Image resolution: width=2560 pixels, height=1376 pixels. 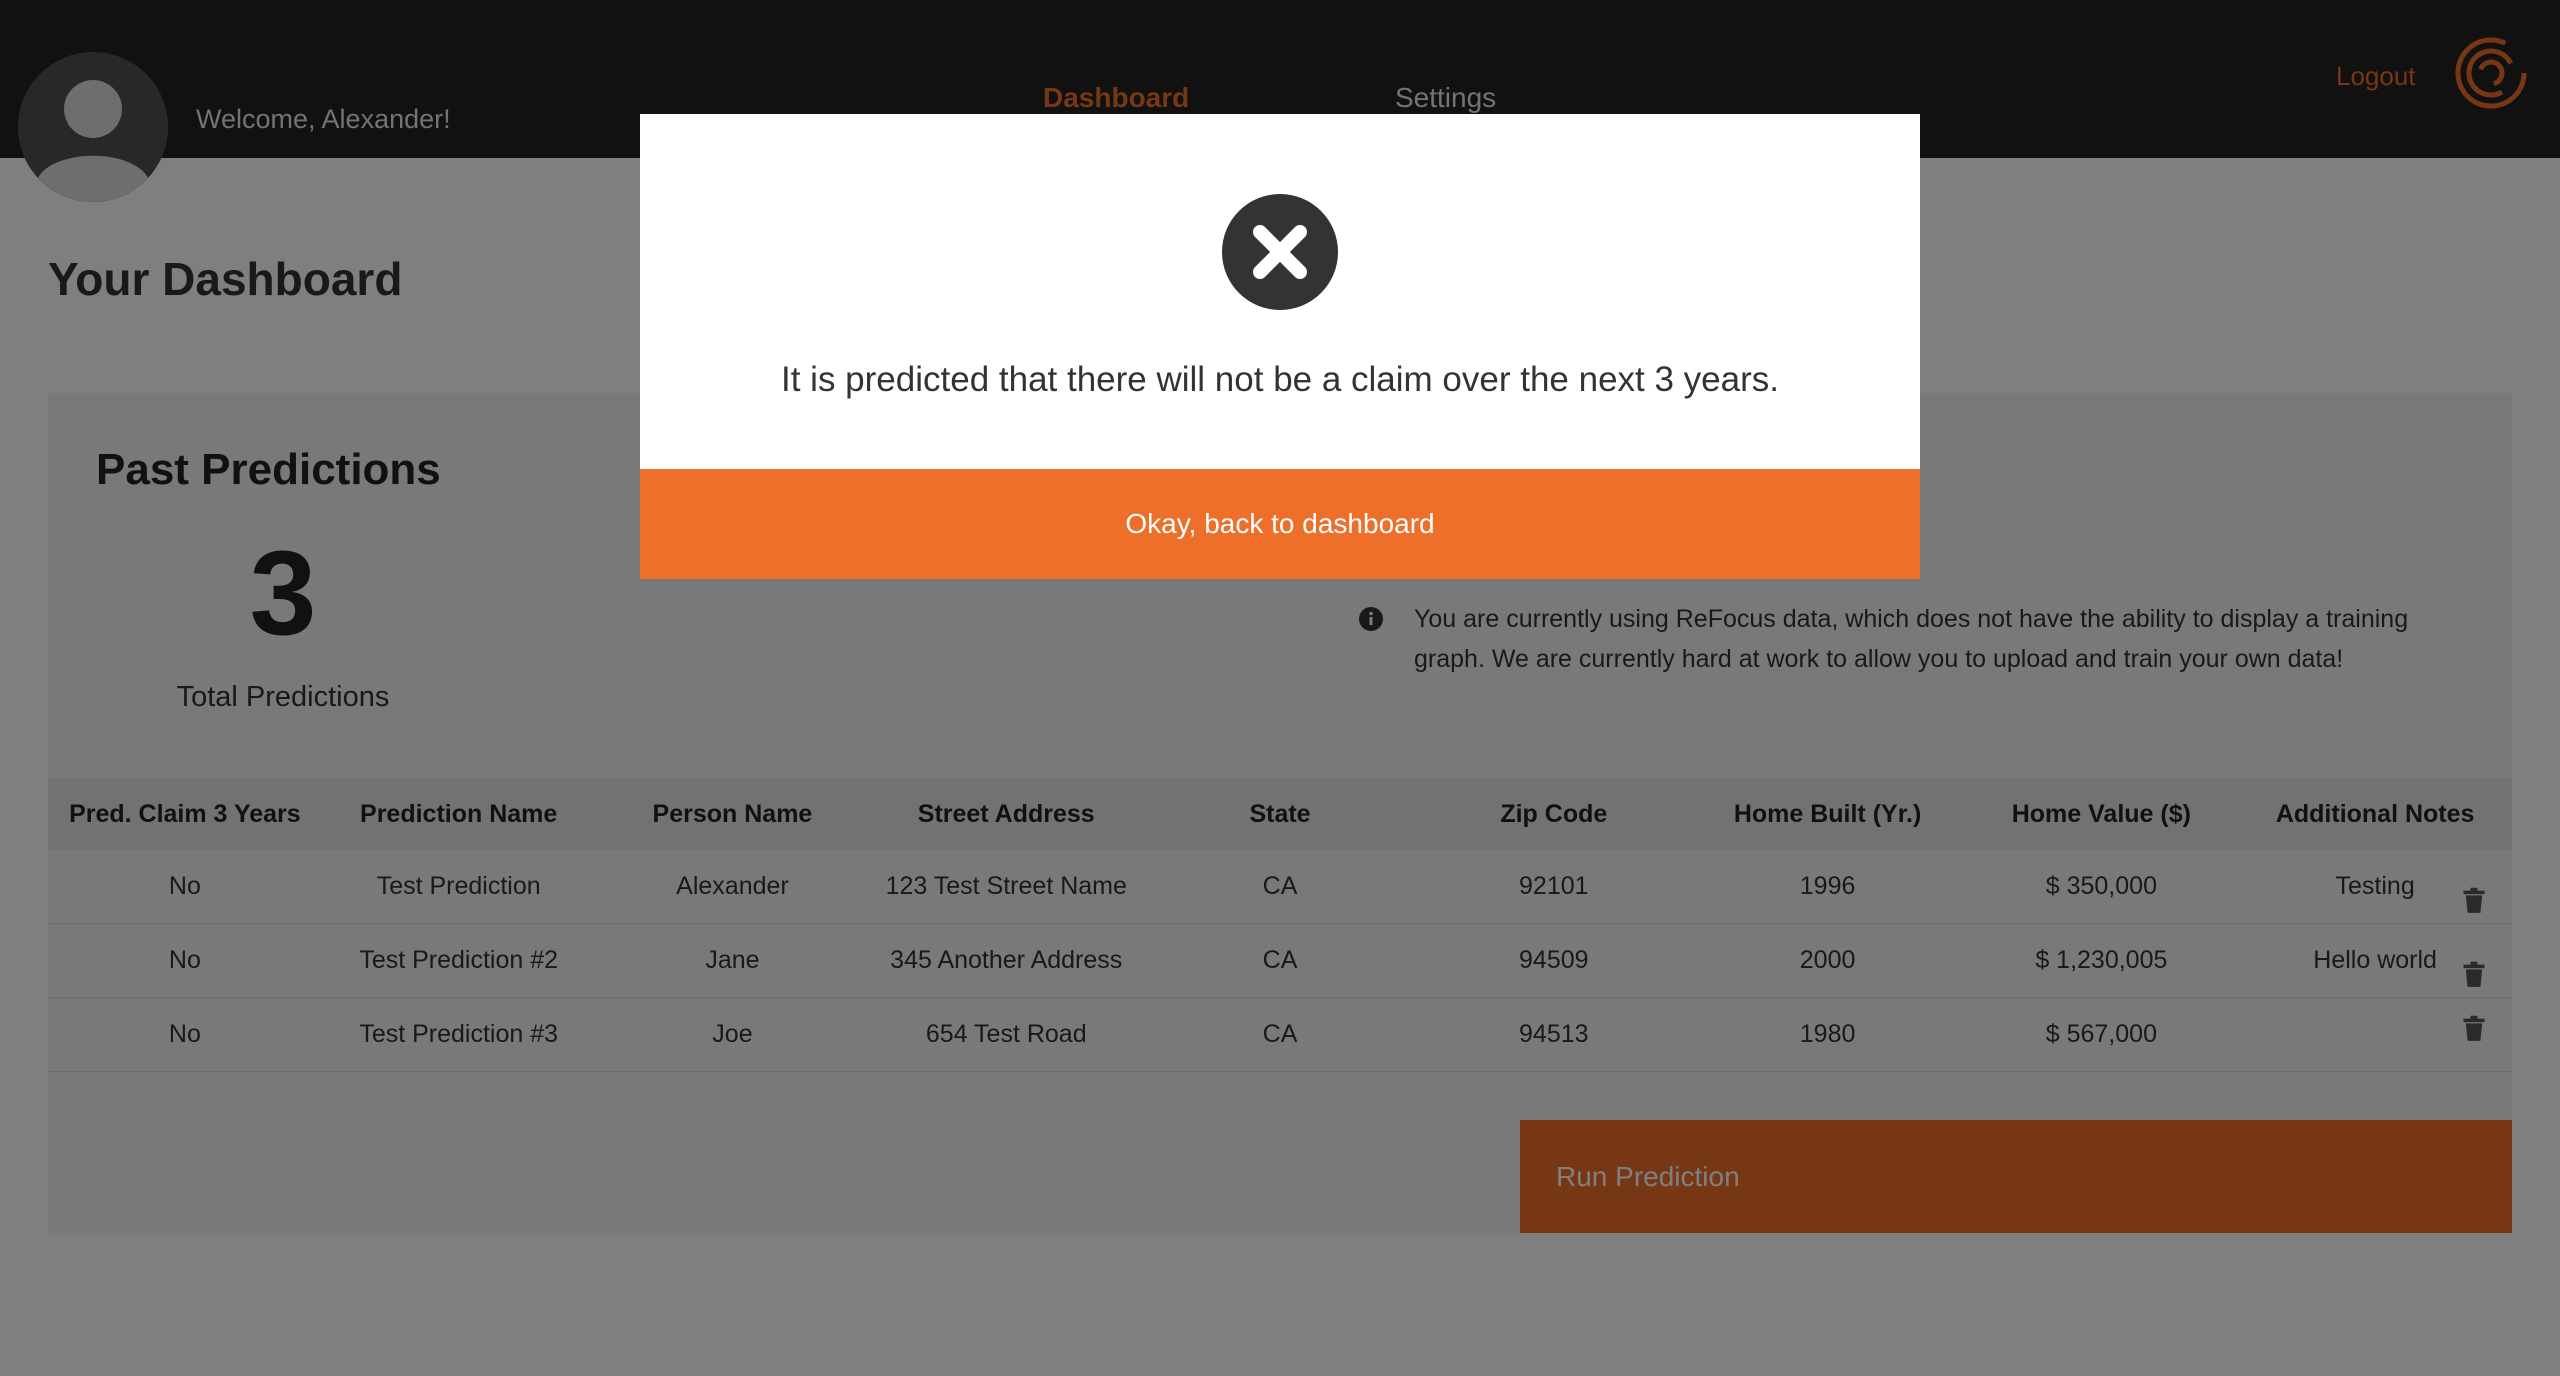 I want to click on back-to-dashboard-button: Okay, back to dashboard, so click(x=1280, y=524).